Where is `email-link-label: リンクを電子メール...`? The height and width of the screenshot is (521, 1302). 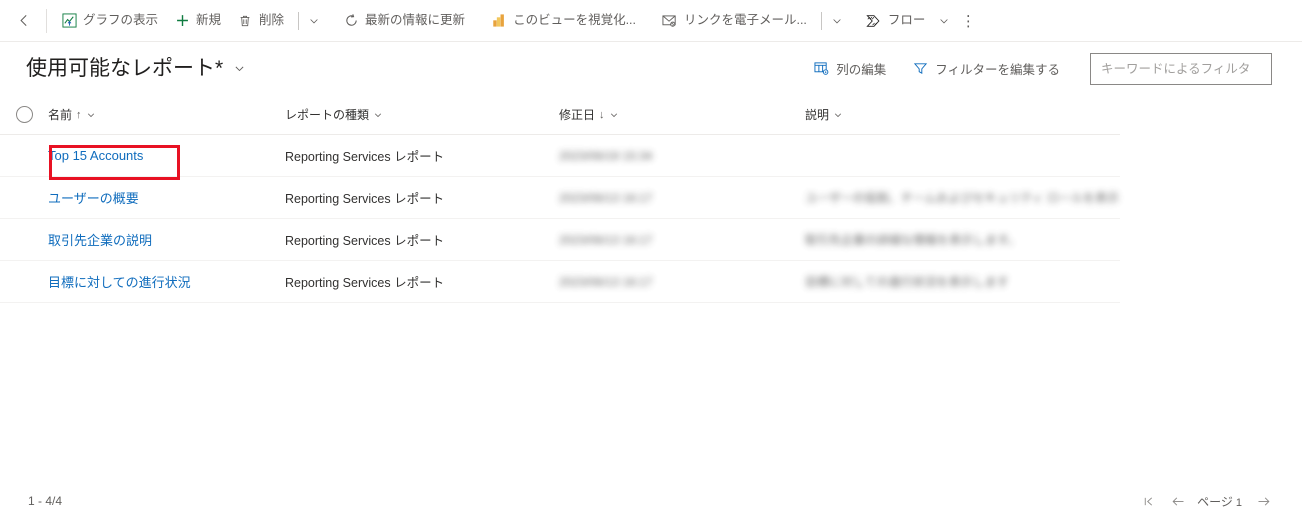 email-link-label: リンクを電子メール... is located at coordinates (745, 20).